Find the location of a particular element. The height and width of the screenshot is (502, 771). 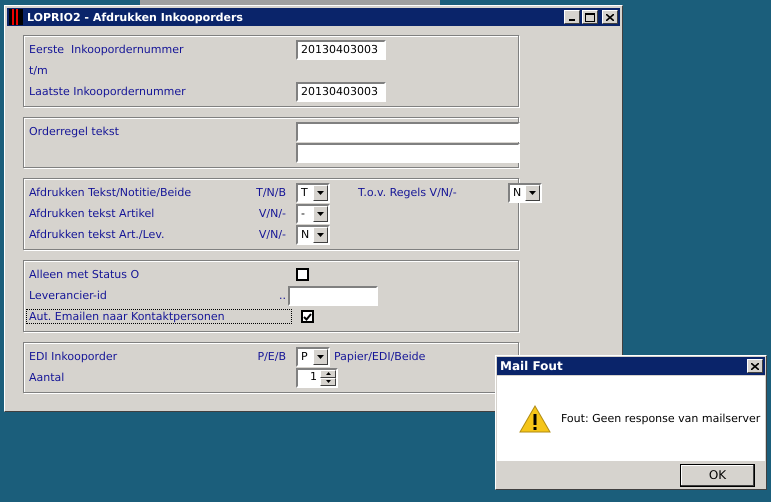

number-spinner: 1 is located at coordinates (317, 378).